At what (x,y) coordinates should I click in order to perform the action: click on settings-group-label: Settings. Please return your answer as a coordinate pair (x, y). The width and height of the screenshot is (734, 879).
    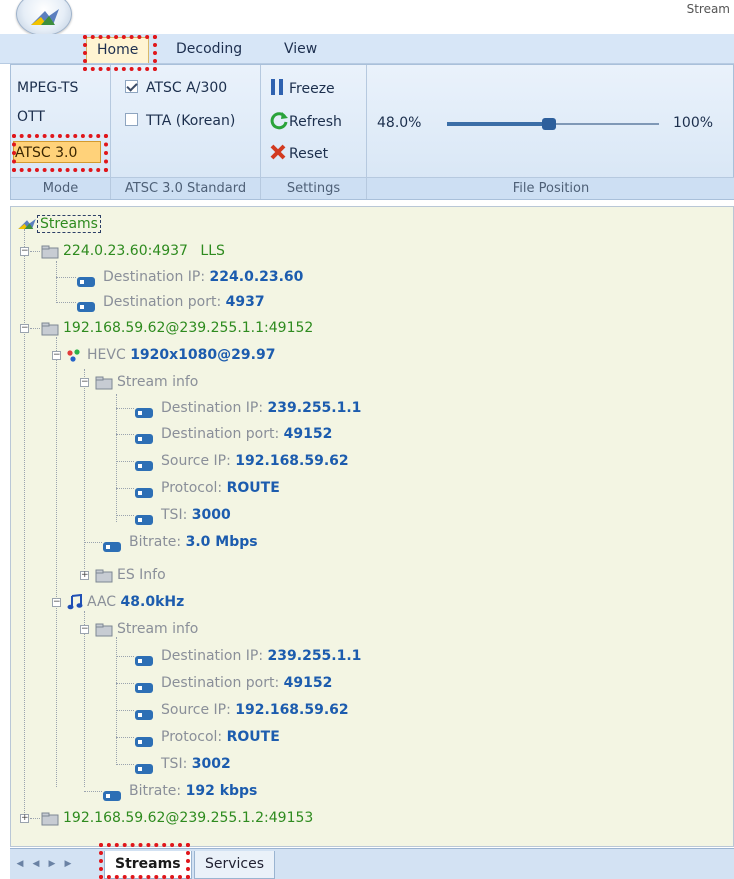
    Looking at the image, I should click on (313, 188).